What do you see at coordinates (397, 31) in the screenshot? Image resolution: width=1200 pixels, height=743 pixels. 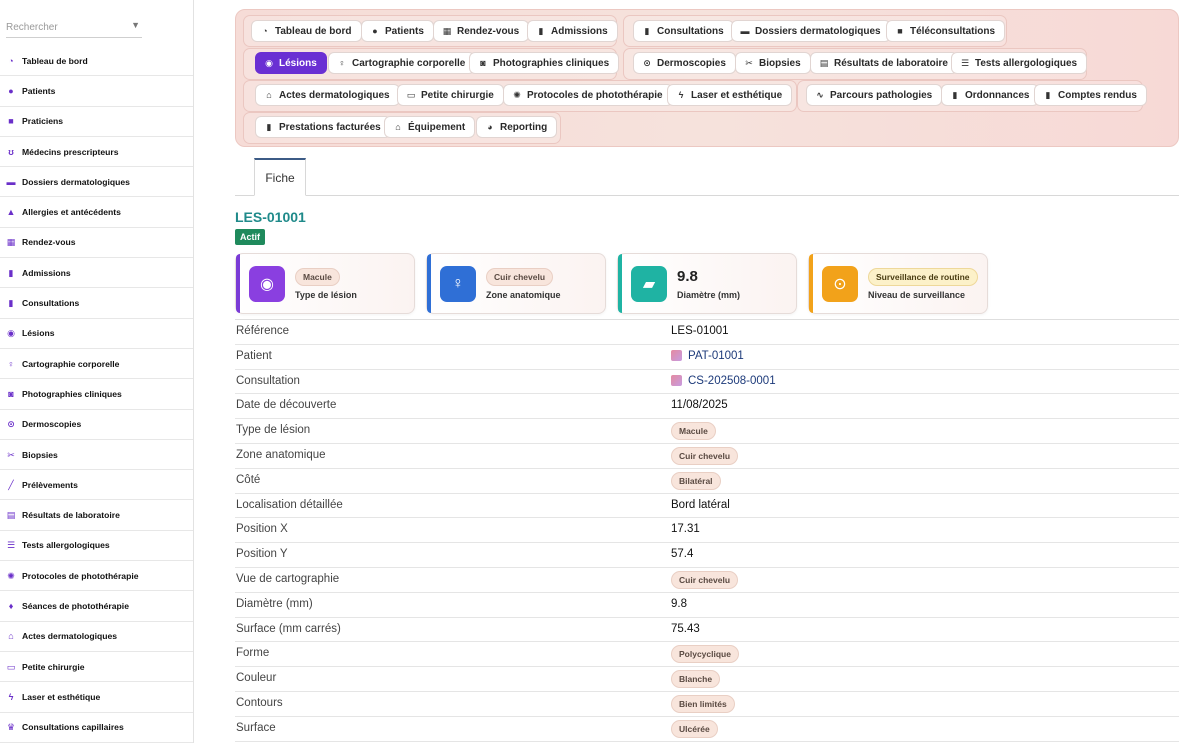 I see `toolbar-button: ● Patients` at bounding box center [397, 31].